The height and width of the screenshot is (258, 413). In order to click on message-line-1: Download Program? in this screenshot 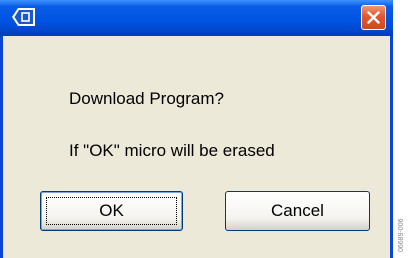, I will do `click(146, 98)`.